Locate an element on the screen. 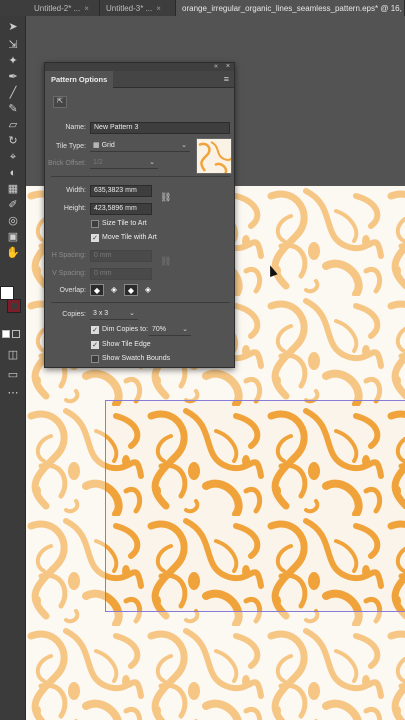 This screenshot has height=720, width=405. tile-type-value: Grid is located at coordinates (108, 145).